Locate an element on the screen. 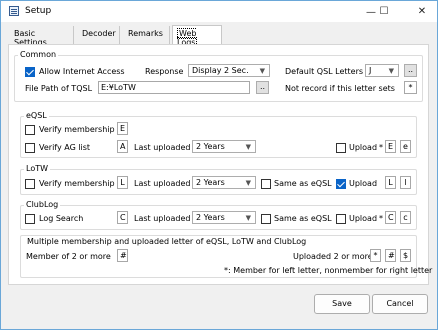 This screenshot has height=330, width=438. eqsl-upload-letter-1: E is located at coordinates (390, 146).